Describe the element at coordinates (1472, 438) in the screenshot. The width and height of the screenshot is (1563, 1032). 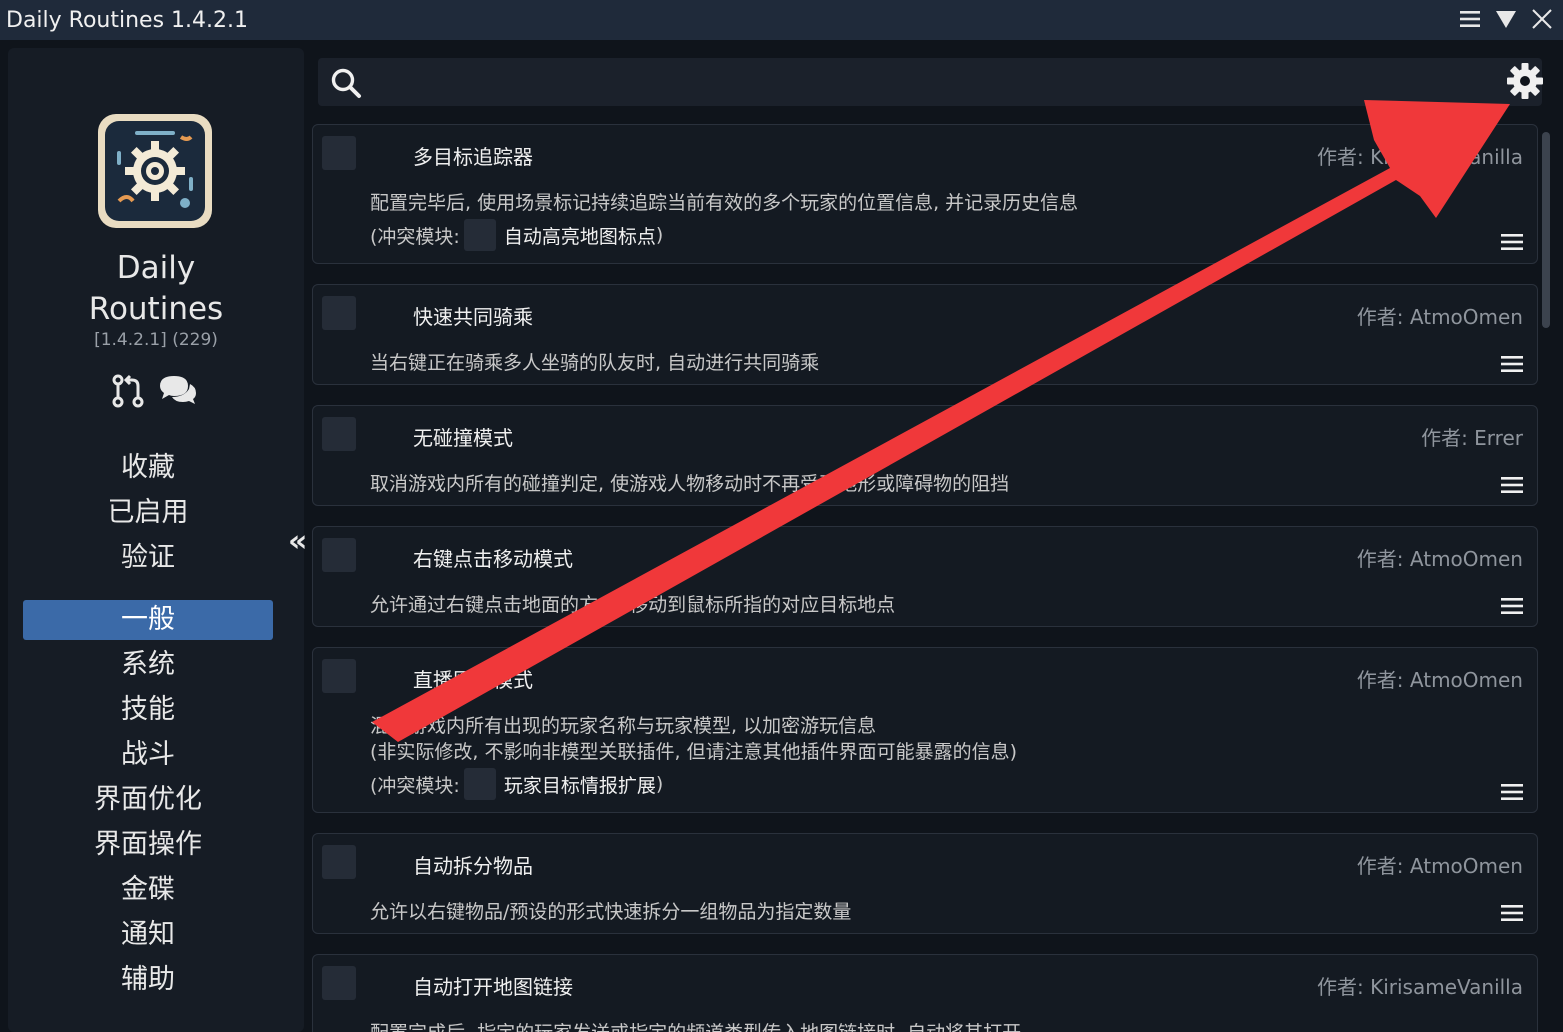
I see `module-author: 作者: Errer` at that location.